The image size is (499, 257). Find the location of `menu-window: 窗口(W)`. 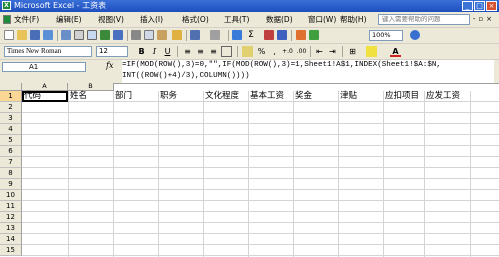

menu-window: 窗口(W) is located at coordinates (322, 19).